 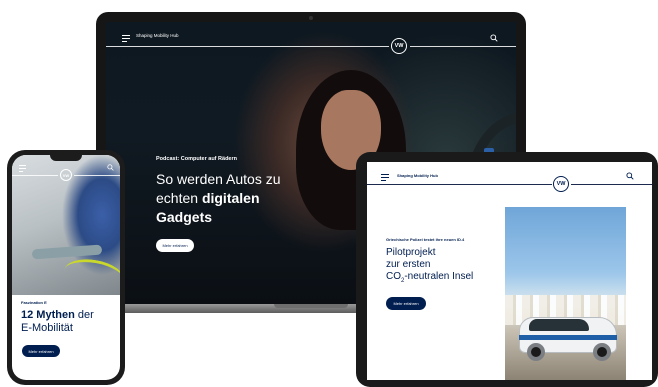 What do you see at coordinates (175, 245) in the screenshot?
I see `hero-cta-button: Mehr erfahren` at bounding box center [175, 245].